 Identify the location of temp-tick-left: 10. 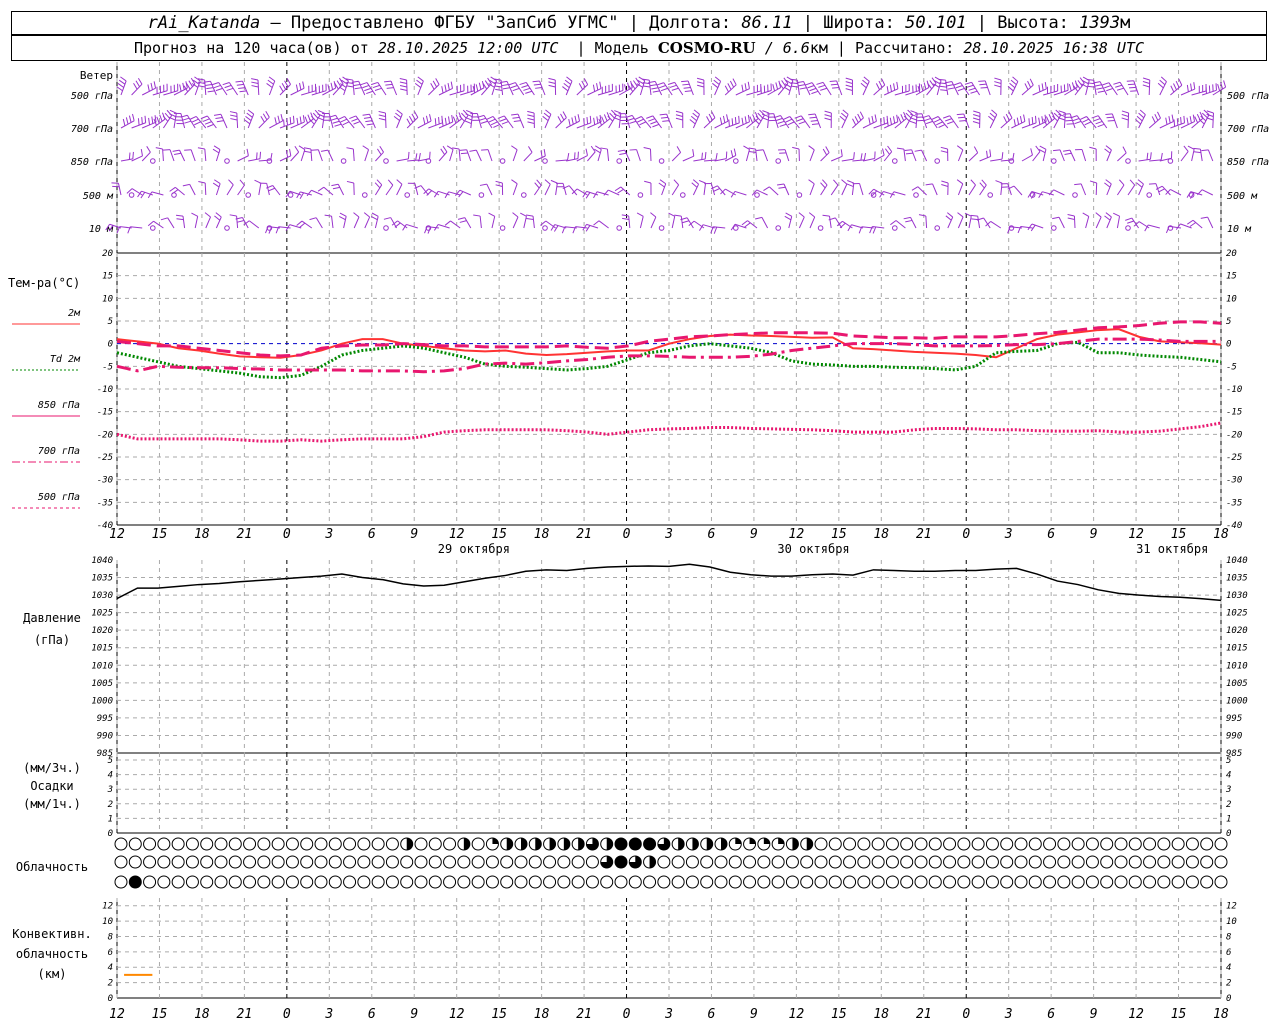
(107, 299).